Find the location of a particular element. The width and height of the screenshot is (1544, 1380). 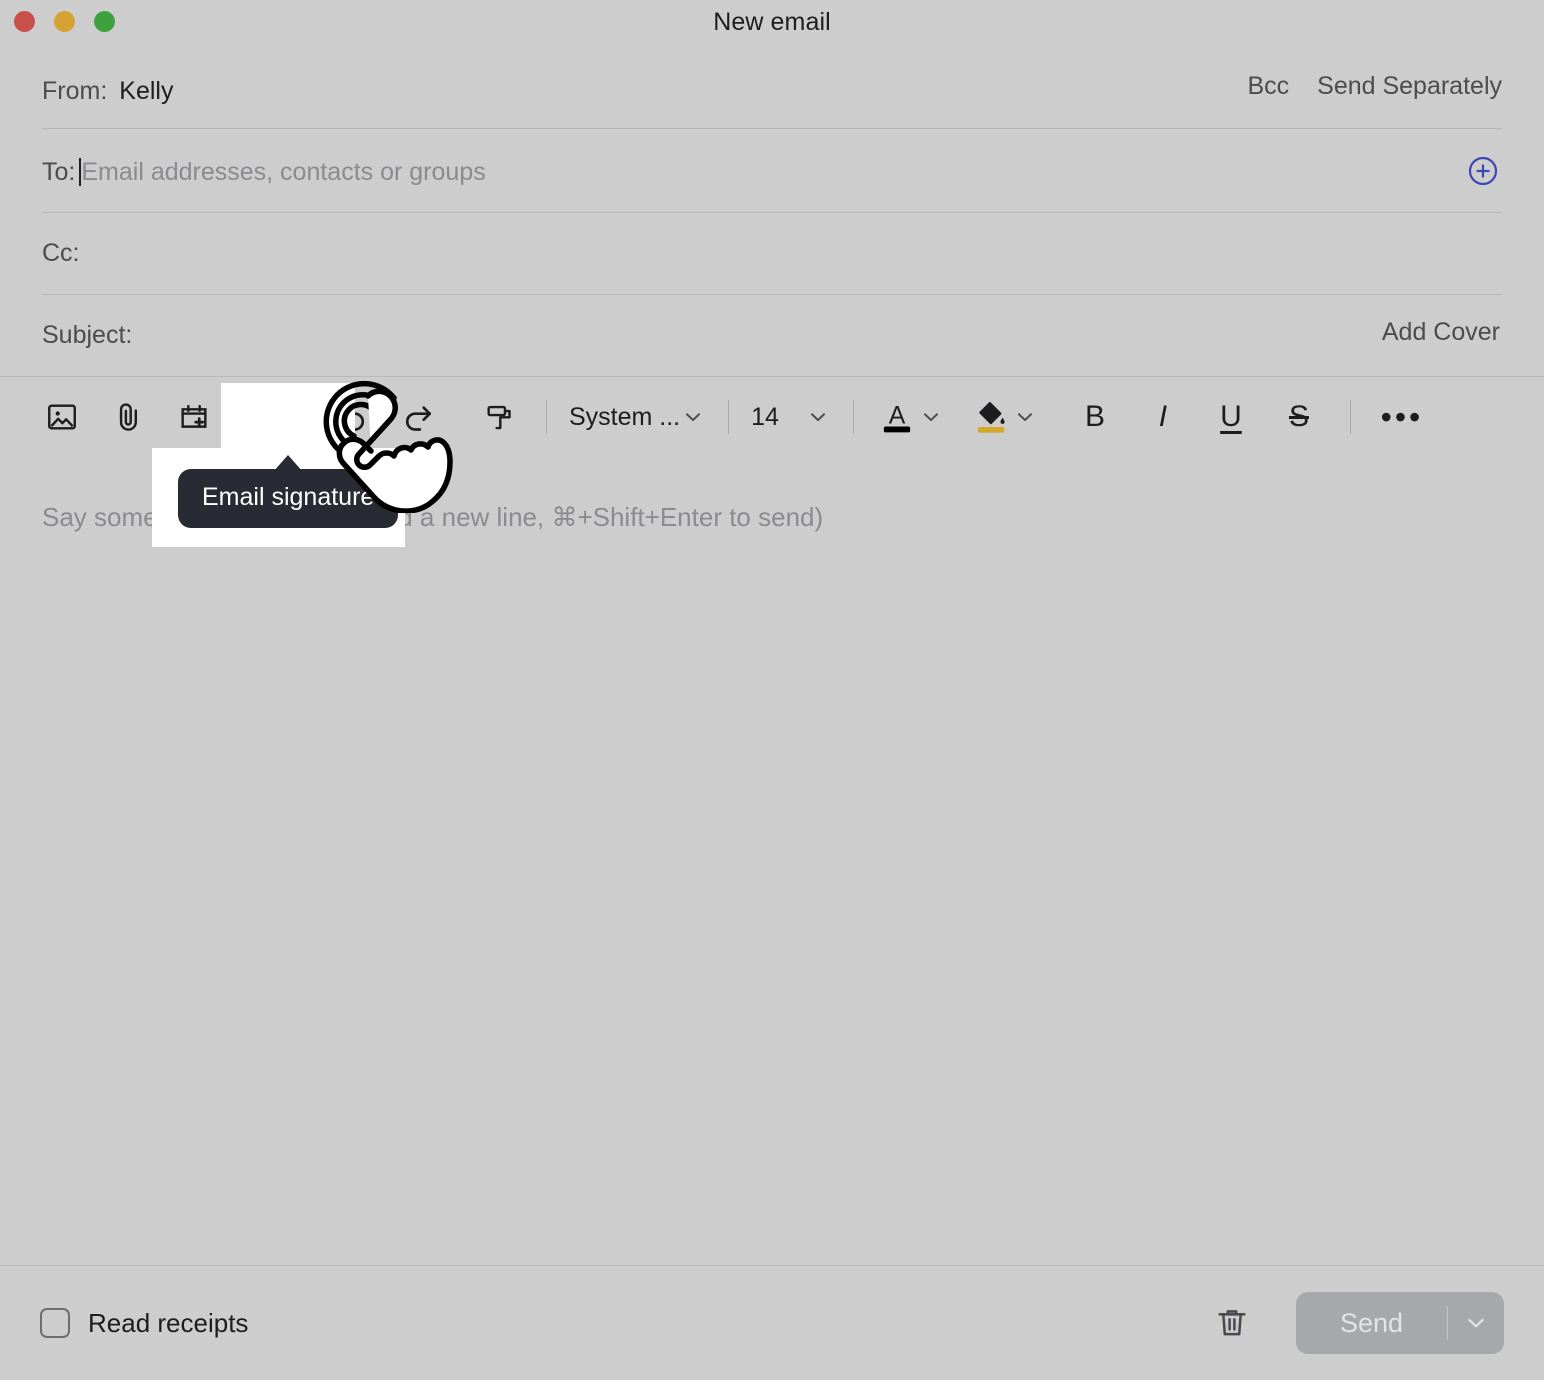

calendar-add-icon is located at coordinates (194, 417).